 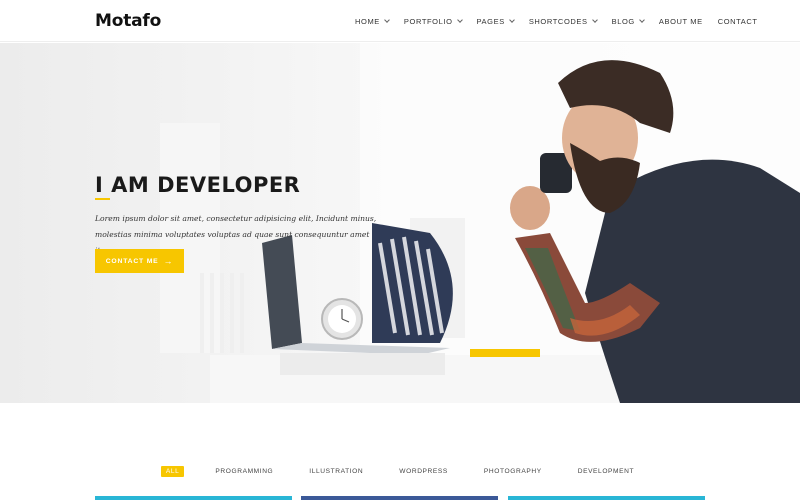 I want to click on nav-item-contact: CONTACT, so click(x=738, y=21).